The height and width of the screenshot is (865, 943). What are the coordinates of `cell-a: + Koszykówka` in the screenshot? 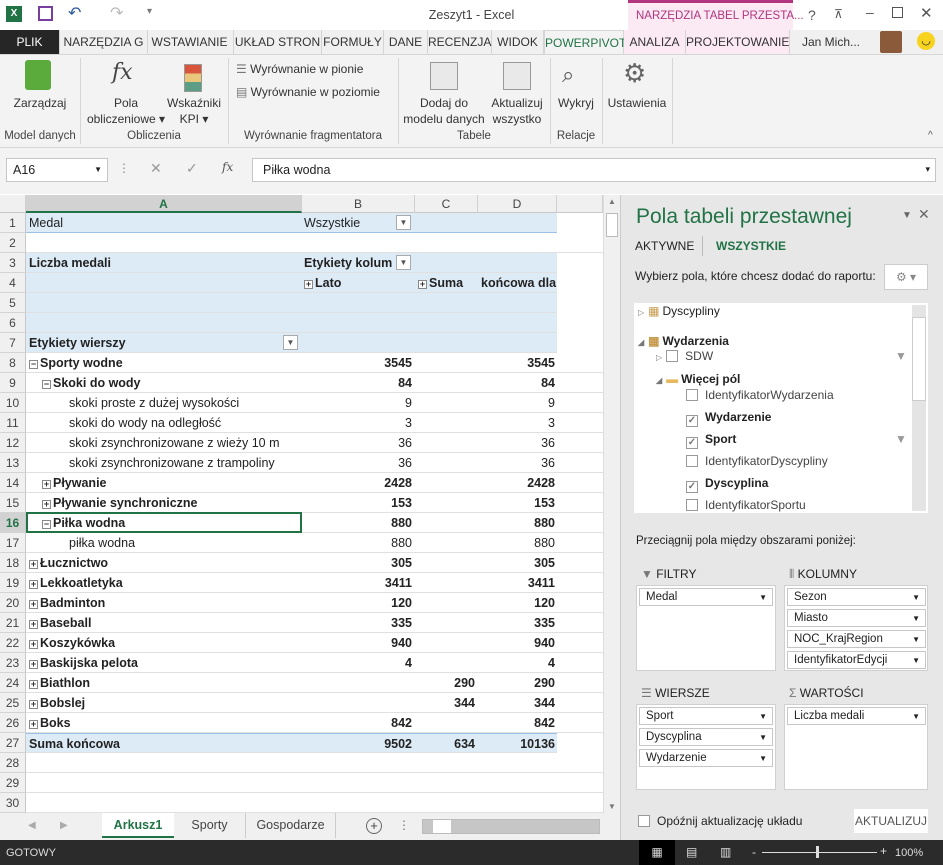 It's located at (164, 643).